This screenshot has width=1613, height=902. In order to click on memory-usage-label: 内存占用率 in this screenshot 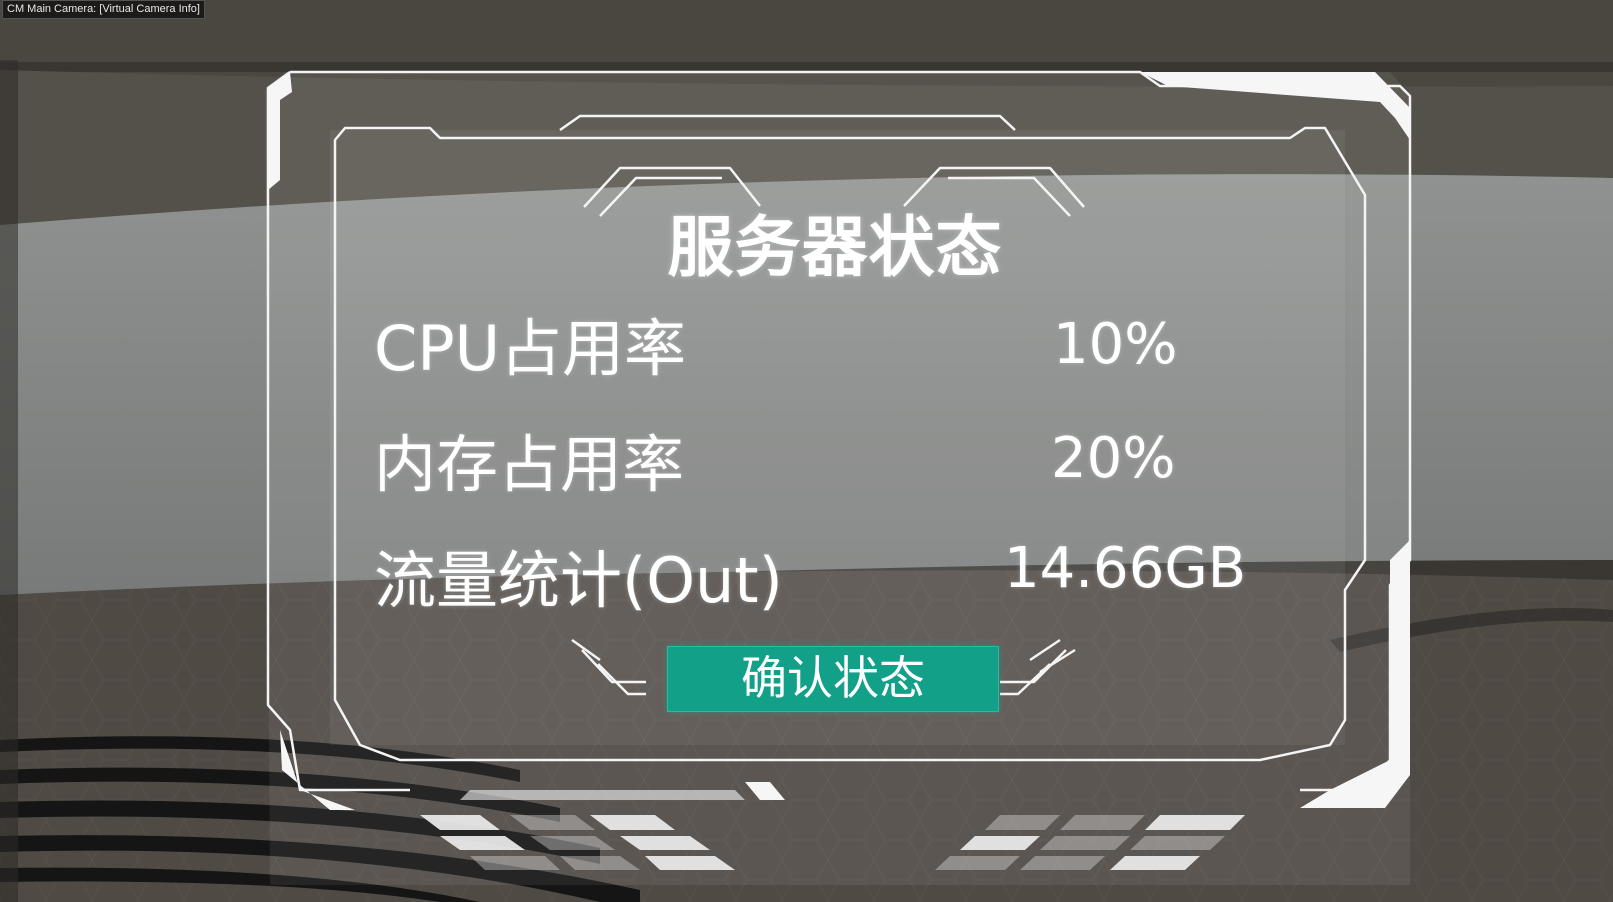, I will do `click(529, 464)`.